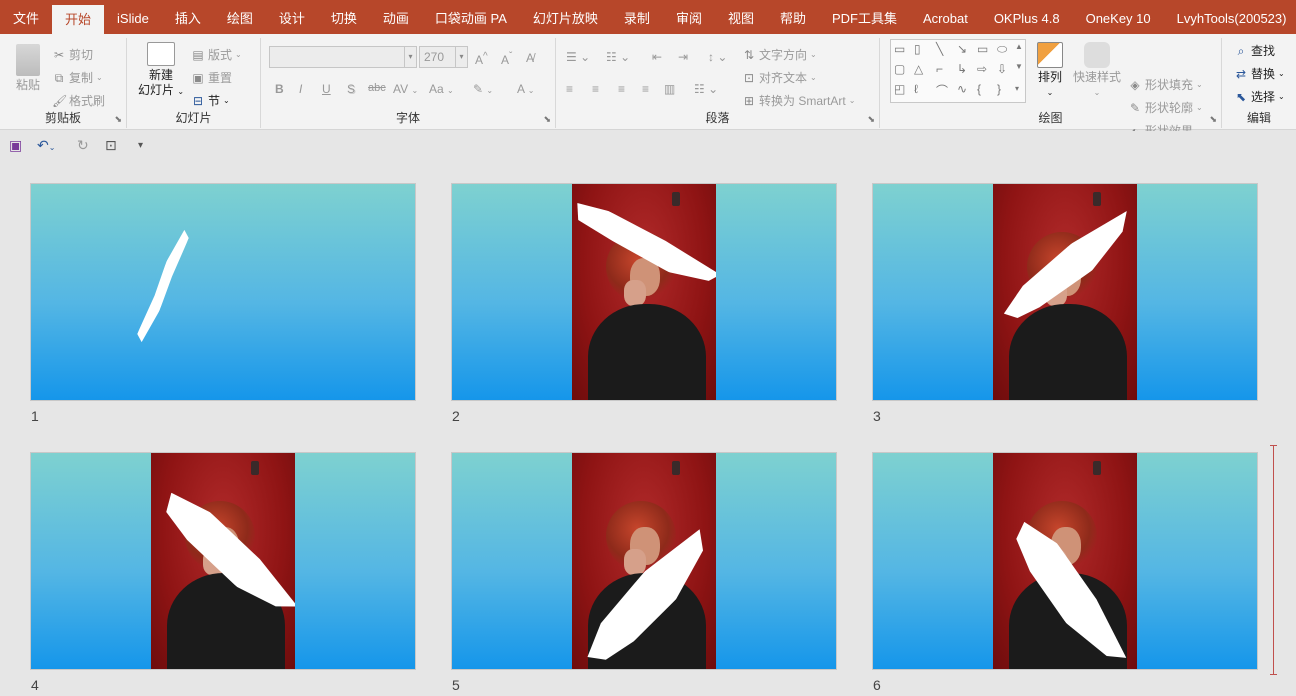 Image resolution: width=1296 pixels, height=696 pixels. Describe the element at coordinates (216, 54) in the screenshot. I see `layout-button: ▤ 版式 ⌄` at that location.